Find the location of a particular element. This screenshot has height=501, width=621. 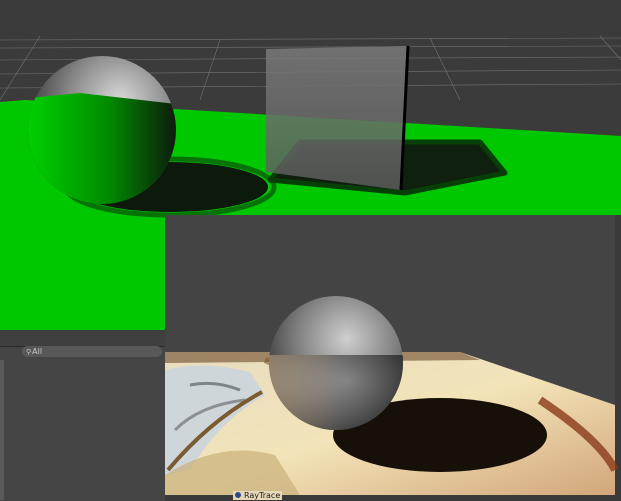

glass-pane is located at coordinates (337, 118).